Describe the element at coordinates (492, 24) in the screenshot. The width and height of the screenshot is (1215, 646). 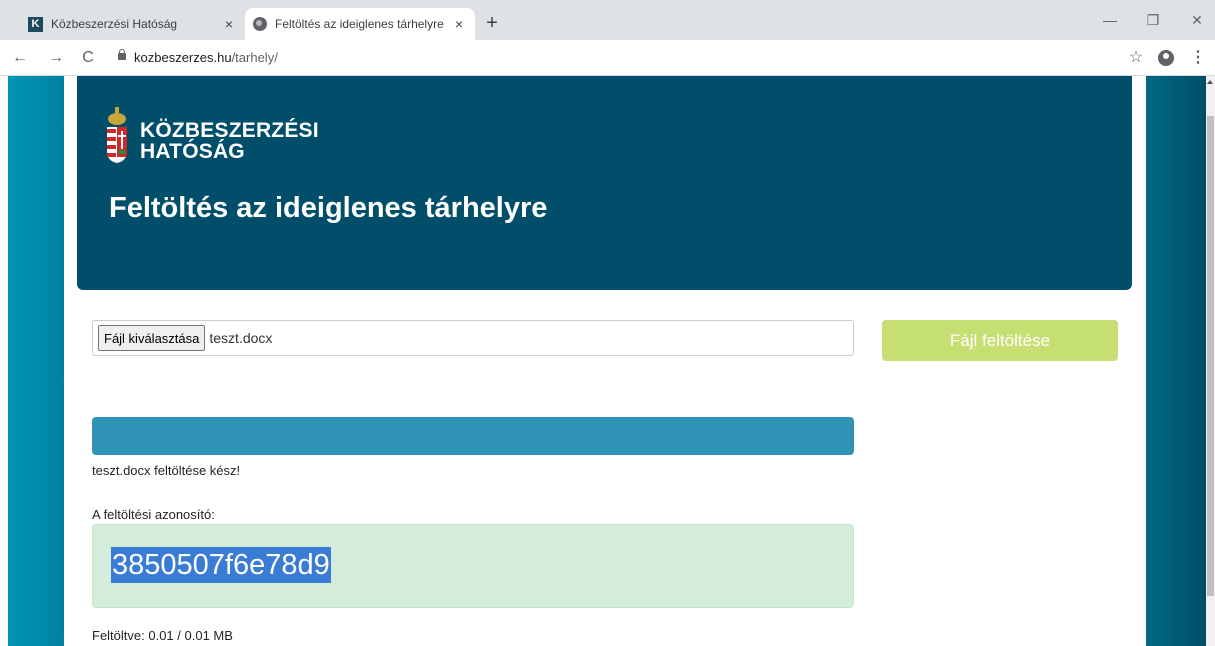
I see `new-tab-button: +` at that location.